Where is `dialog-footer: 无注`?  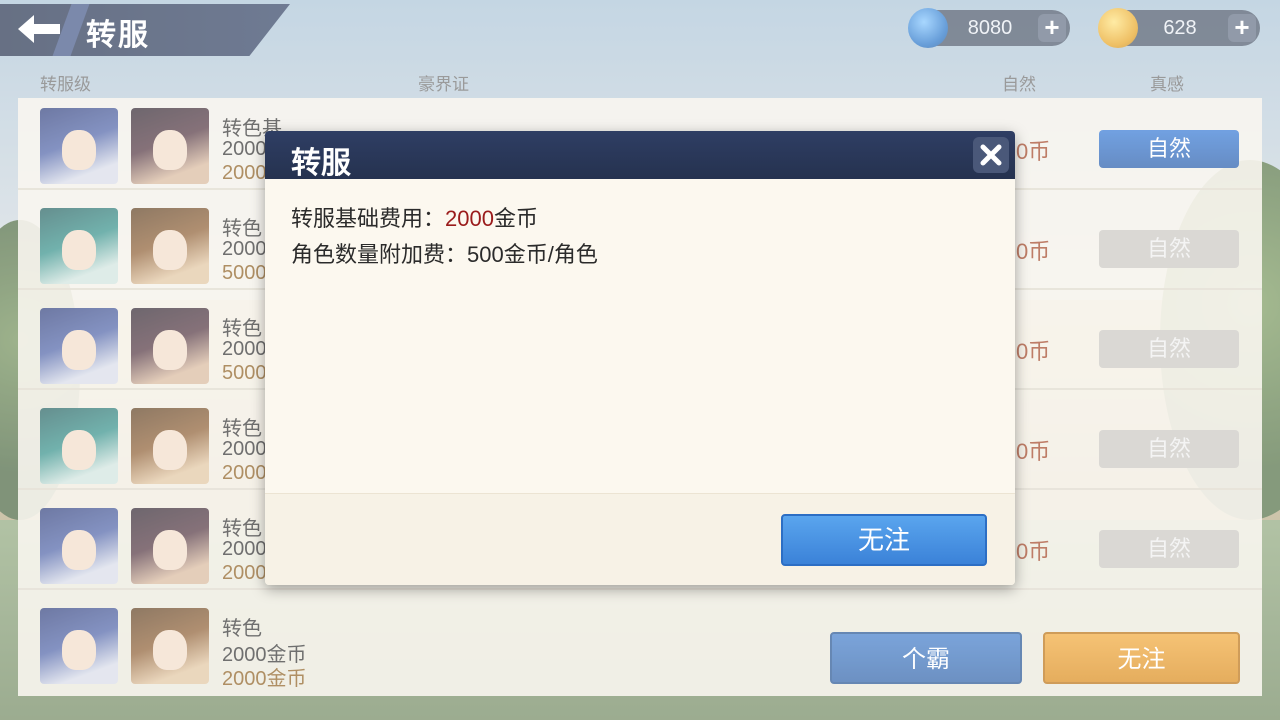
dialog-footer: 无注 is located at coordinates (640, 539).